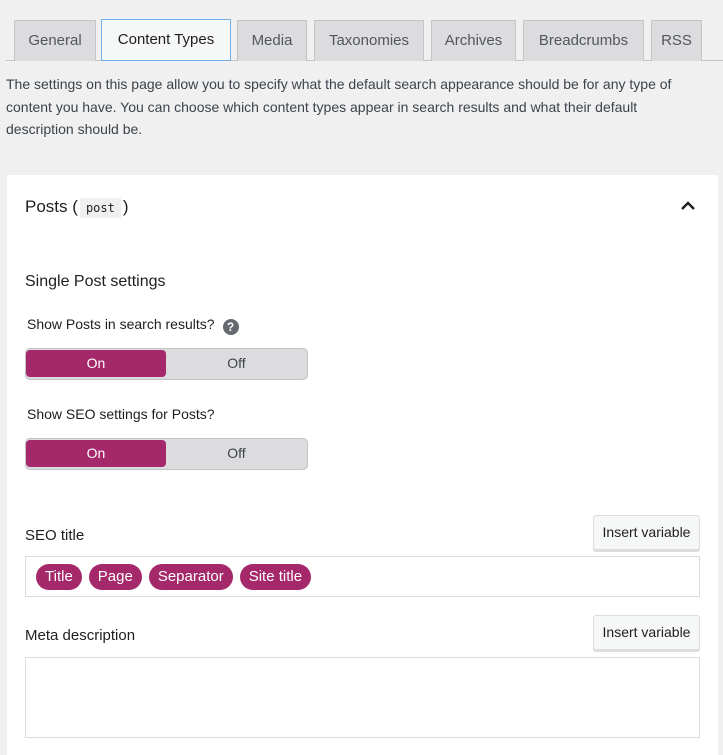 This screenshot has height=755, width=723. What do you see at coordinates (190, 577) in the screenshot?
I see `variable-pill-separator: Separator` at bounding box center [190, 577].